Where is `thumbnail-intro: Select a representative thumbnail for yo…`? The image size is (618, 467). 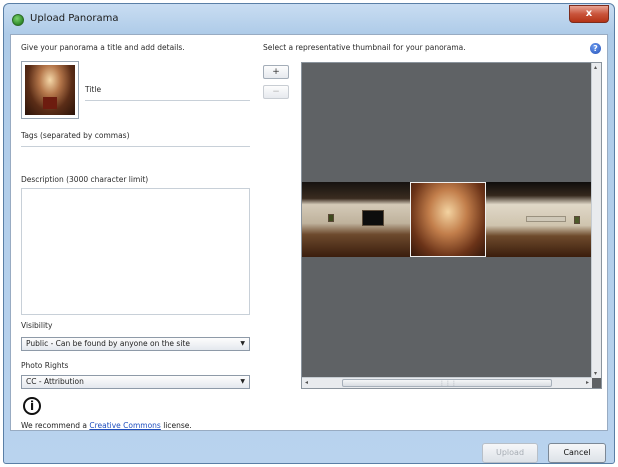
thumbnail-intro: Select a representative thumbnail for yo… is located at coordinates (364, 47).